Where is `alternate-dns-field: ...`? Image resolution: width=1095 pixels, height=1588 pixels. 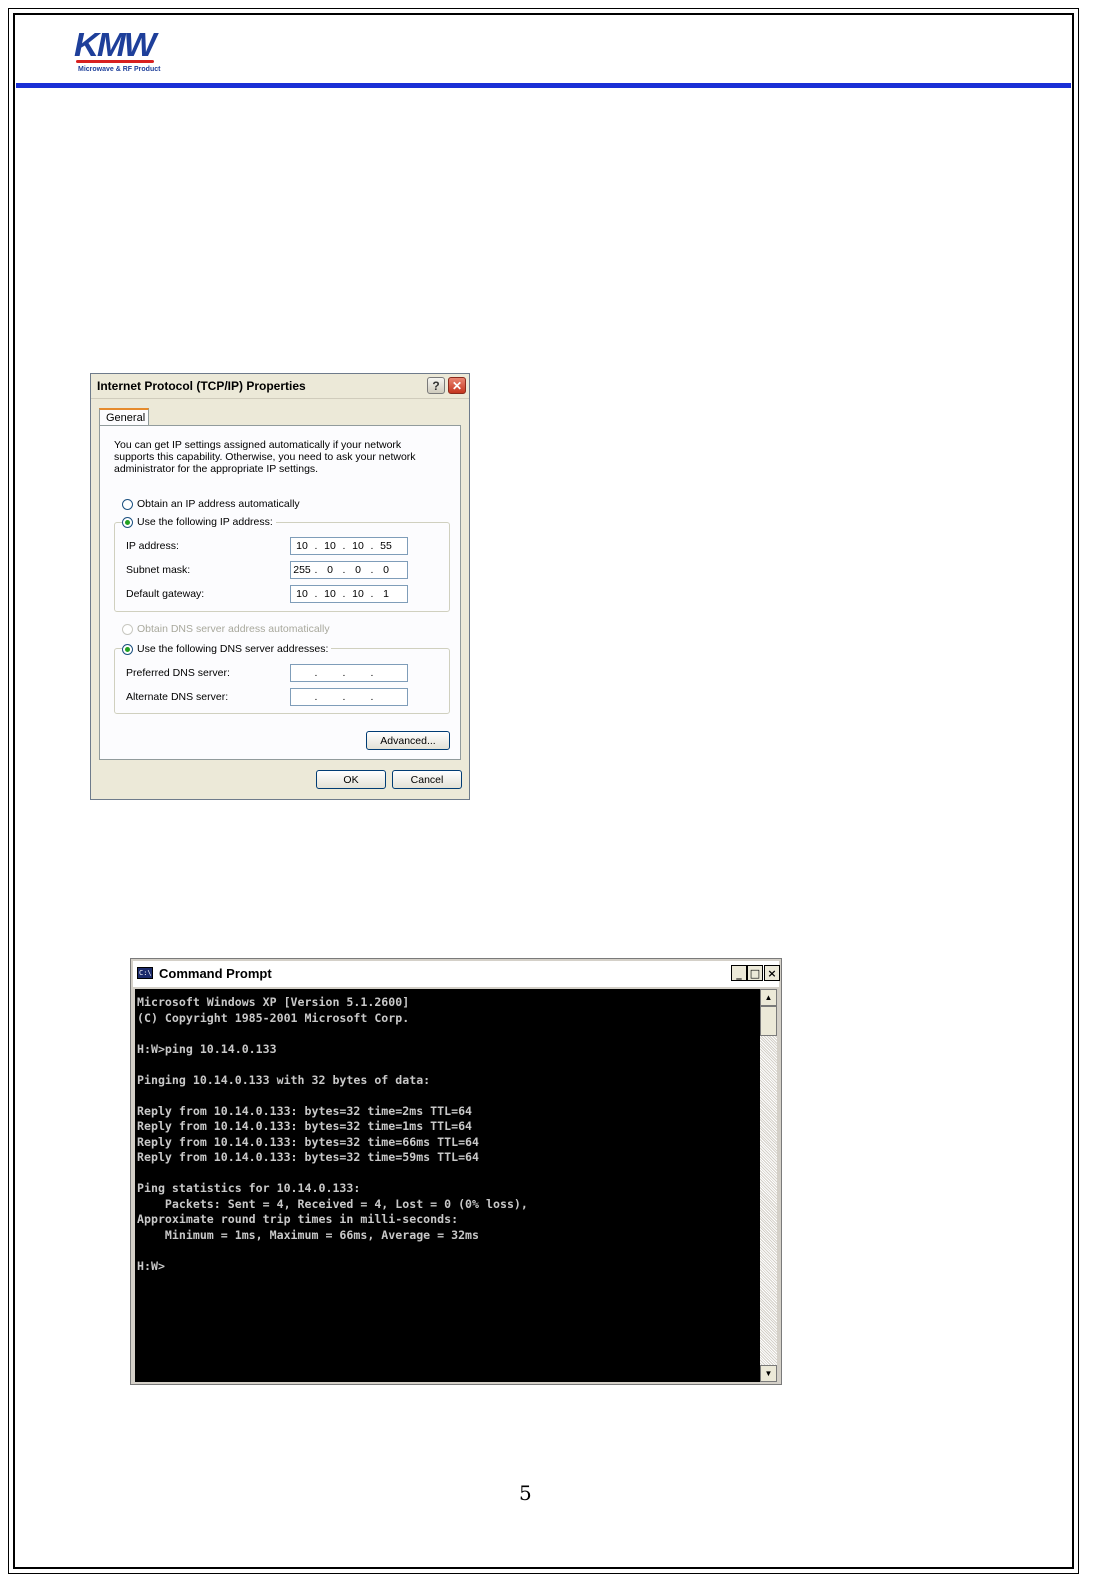
alternate-dns-field: ... is located at coordinates (349, 697).